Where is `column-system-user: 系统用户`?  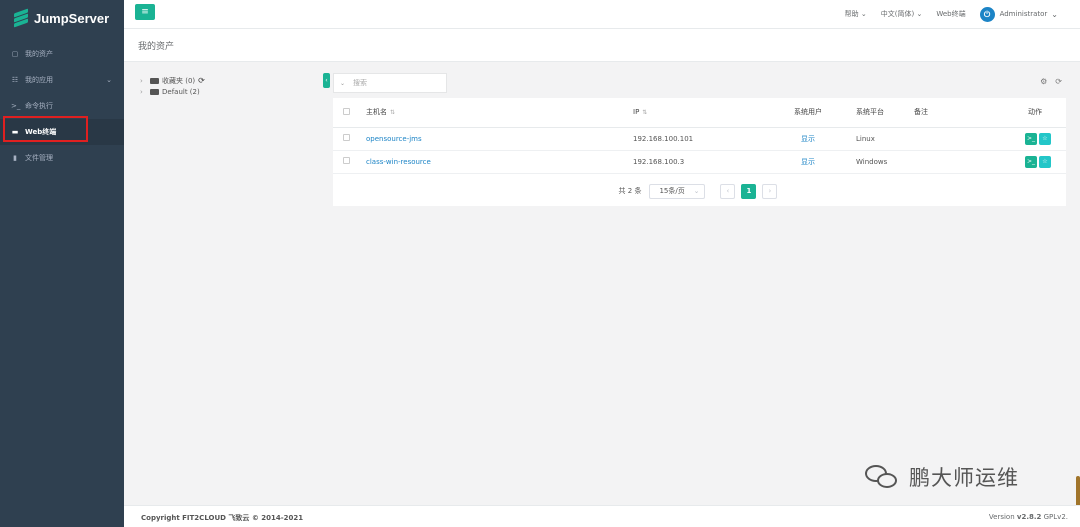 column-system-user: 系统用户 is located at coordinates (808, 113).